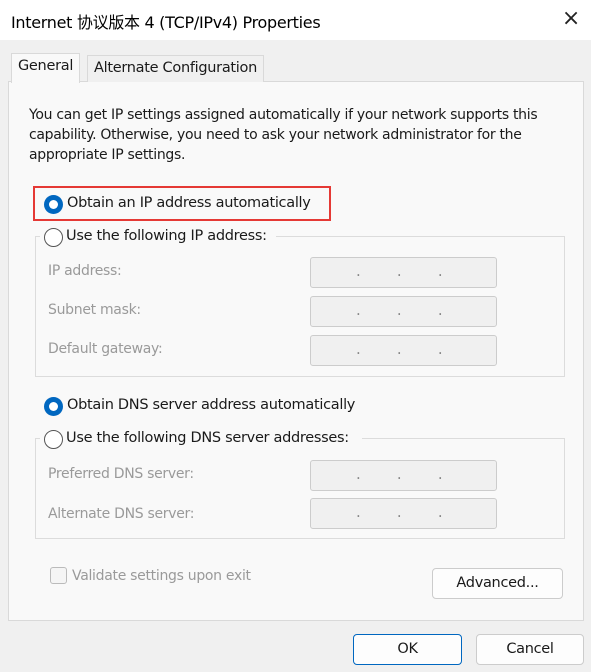  I want to click on preferred-dns-label: Preferred DNS server:, so click(121, 474).